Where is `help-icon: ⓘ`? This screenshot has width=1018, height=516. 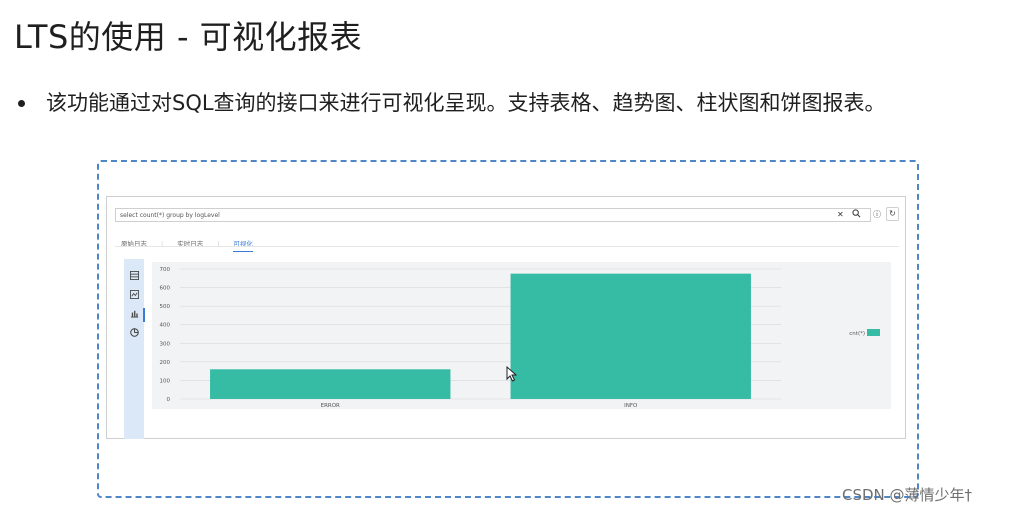 help-icon: ⓘ is located at coordinates (877, 215).